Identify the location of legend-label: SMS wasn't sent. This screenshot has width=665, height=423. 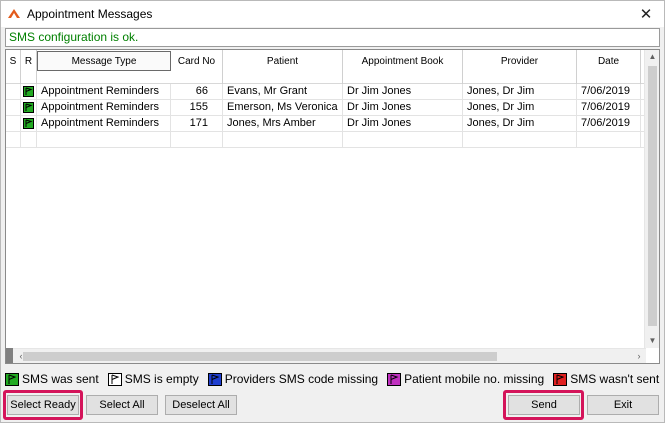
(615, 379).